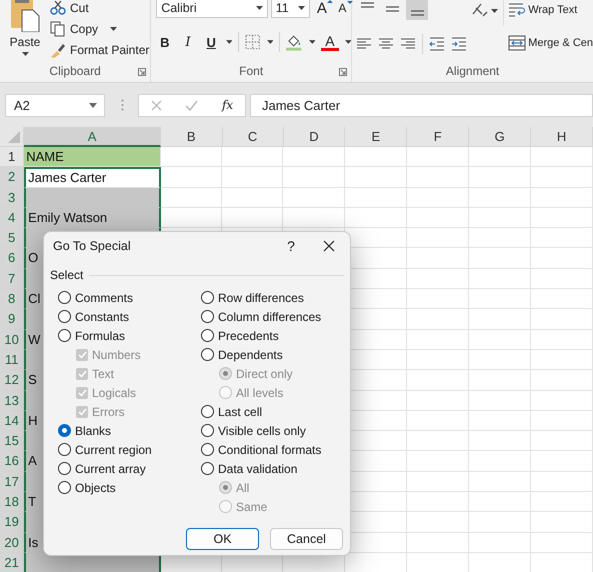 The height and width of the screenshot is (572, 593). Describe the element at coordinates (129, 316) in the screenshot. I see `radio-option: Constants` at that location.